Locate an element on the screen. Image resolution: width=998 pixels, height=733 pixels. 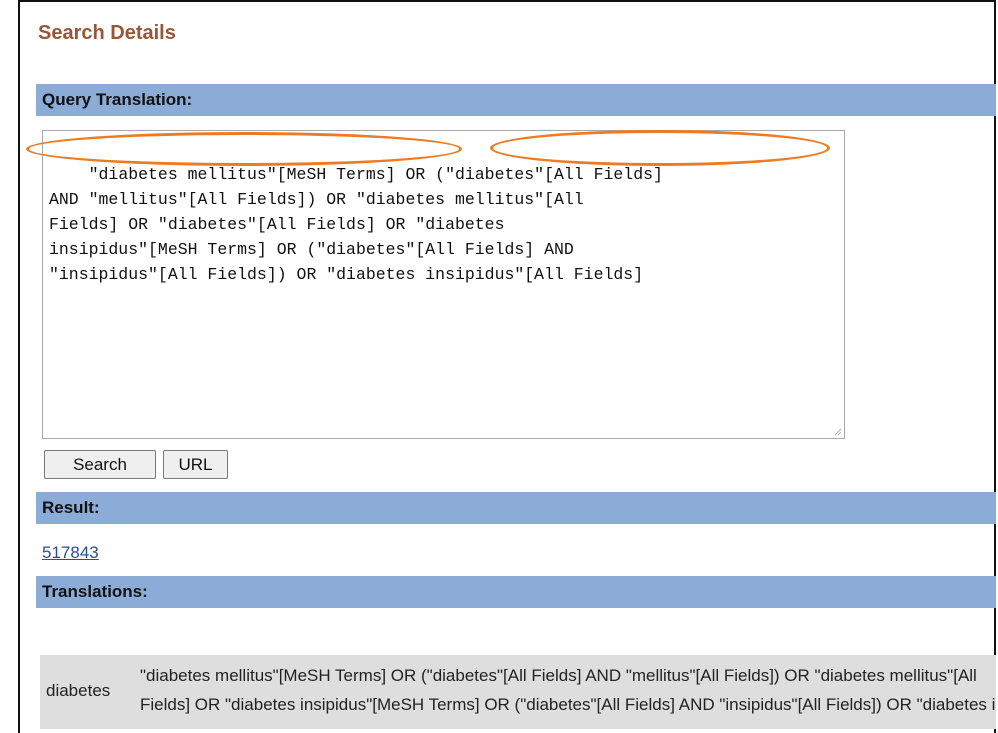
resize-grip-icon is located at coordinates (837, 431).